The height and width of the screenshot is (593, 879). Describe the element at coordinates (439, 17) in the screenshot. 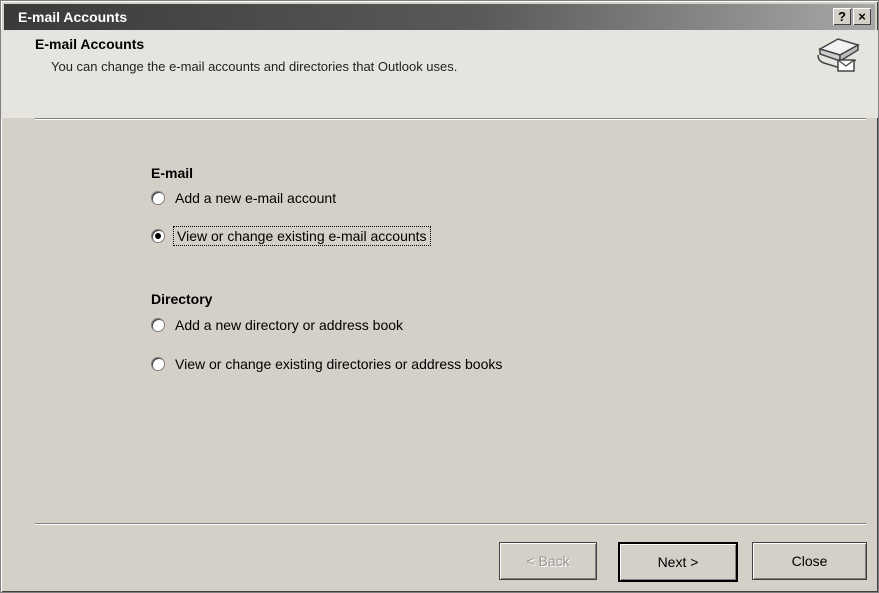

I see `title-bar: E-mail Accounts ? ×` at that location.